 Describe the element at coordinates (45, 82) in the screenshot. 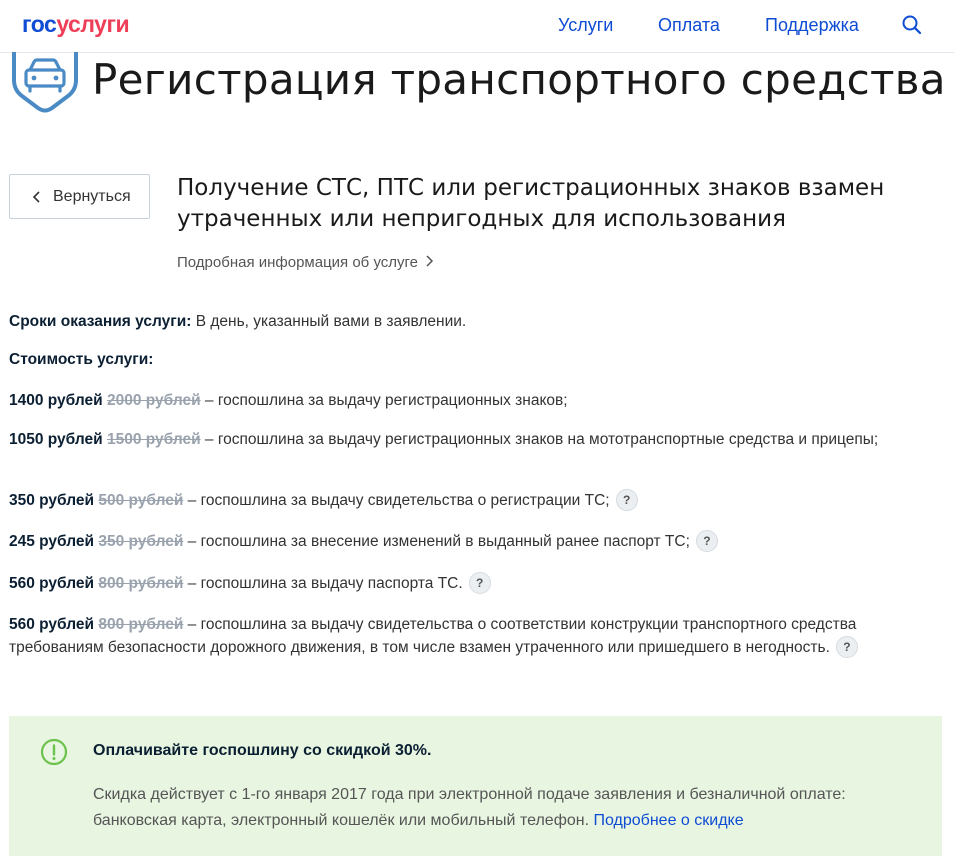

I see `car-icon` at that location.